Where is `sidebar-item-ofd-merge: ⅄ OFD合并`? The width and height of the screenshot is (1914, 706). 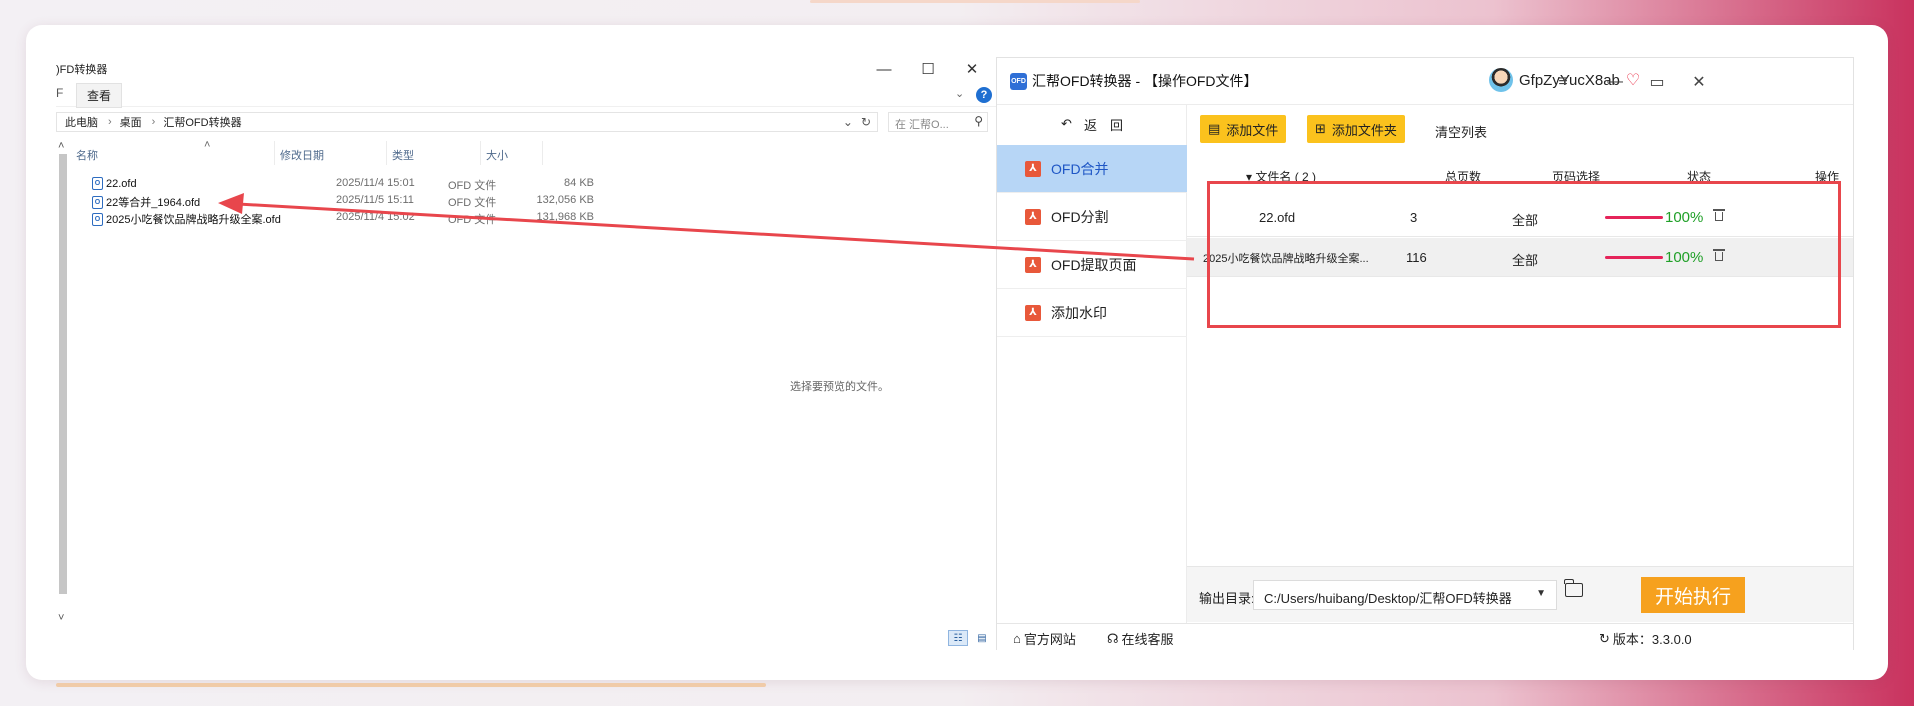
sidebar-item-ofd-merge: ⅄ OFD合并 is located at coordinates (1092, 169).